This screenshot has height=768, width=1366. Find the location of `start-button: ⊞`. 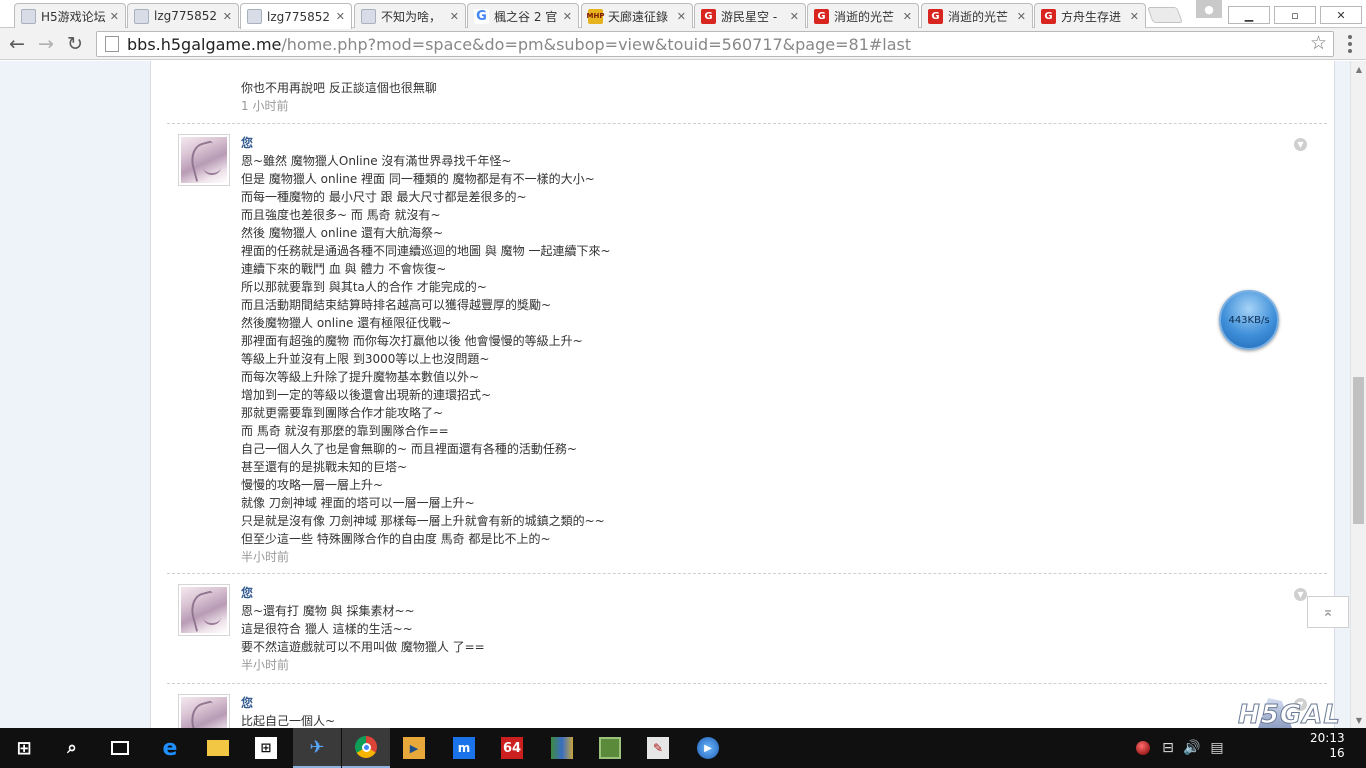

start-button: ⊞ is located at coordinates (24, 748).